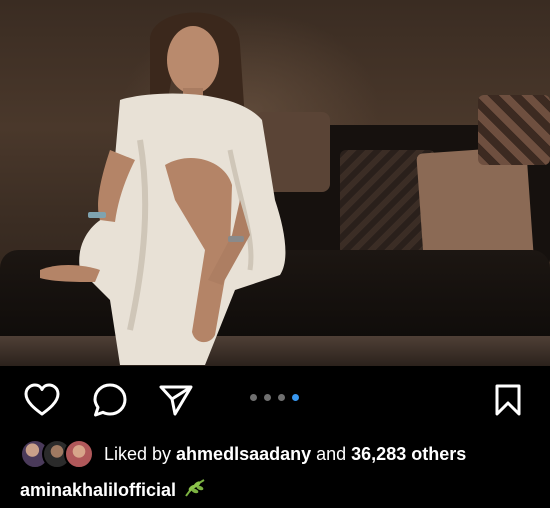  What do you see at coordinates (195, 490) in the screenshot?
I see `herb-leaf-icon` at bounding box center [195, 490].